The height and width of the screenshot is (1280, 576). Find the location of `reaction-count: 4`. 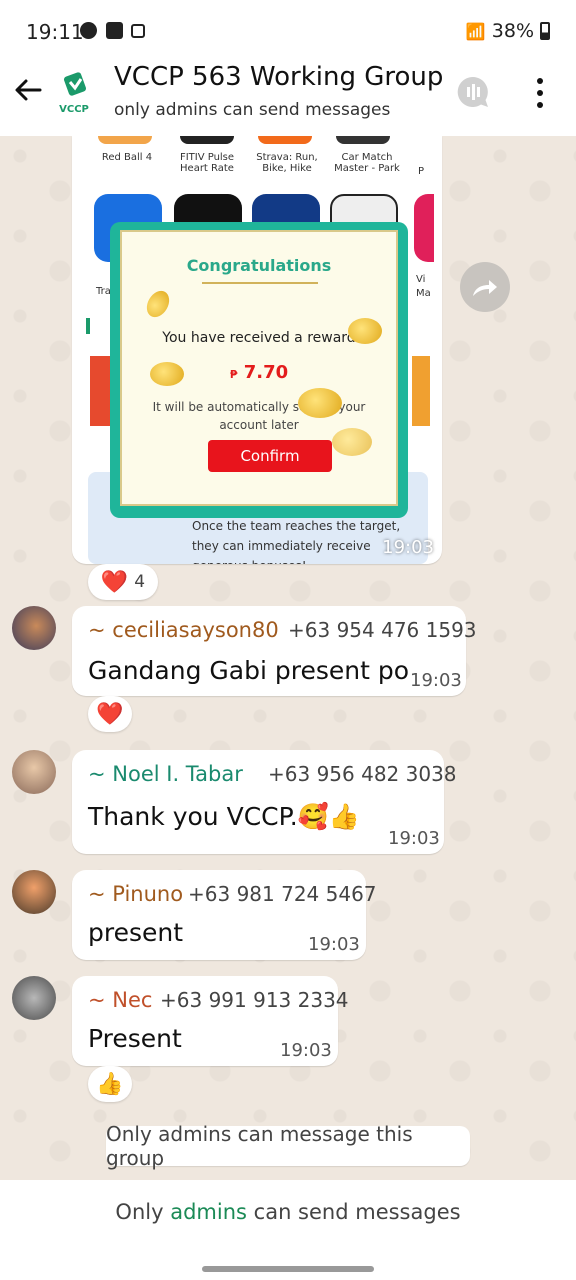

reaction-count: 4 is located at coordinates (140, 582).